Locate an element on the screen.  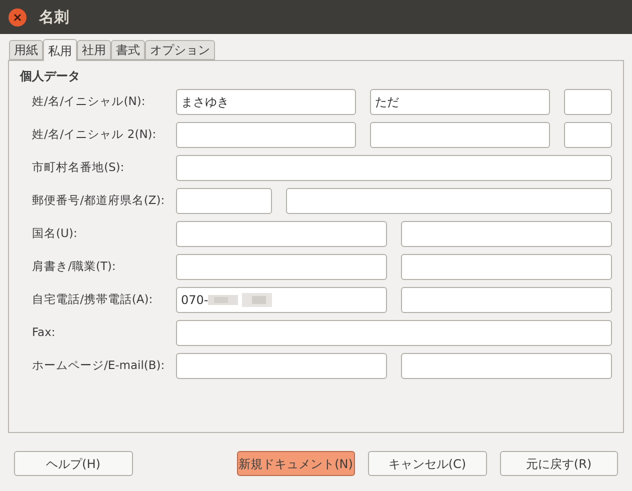
field-label: 郵便番号/都道府県名(Z): is located at coordinates (99, 201).